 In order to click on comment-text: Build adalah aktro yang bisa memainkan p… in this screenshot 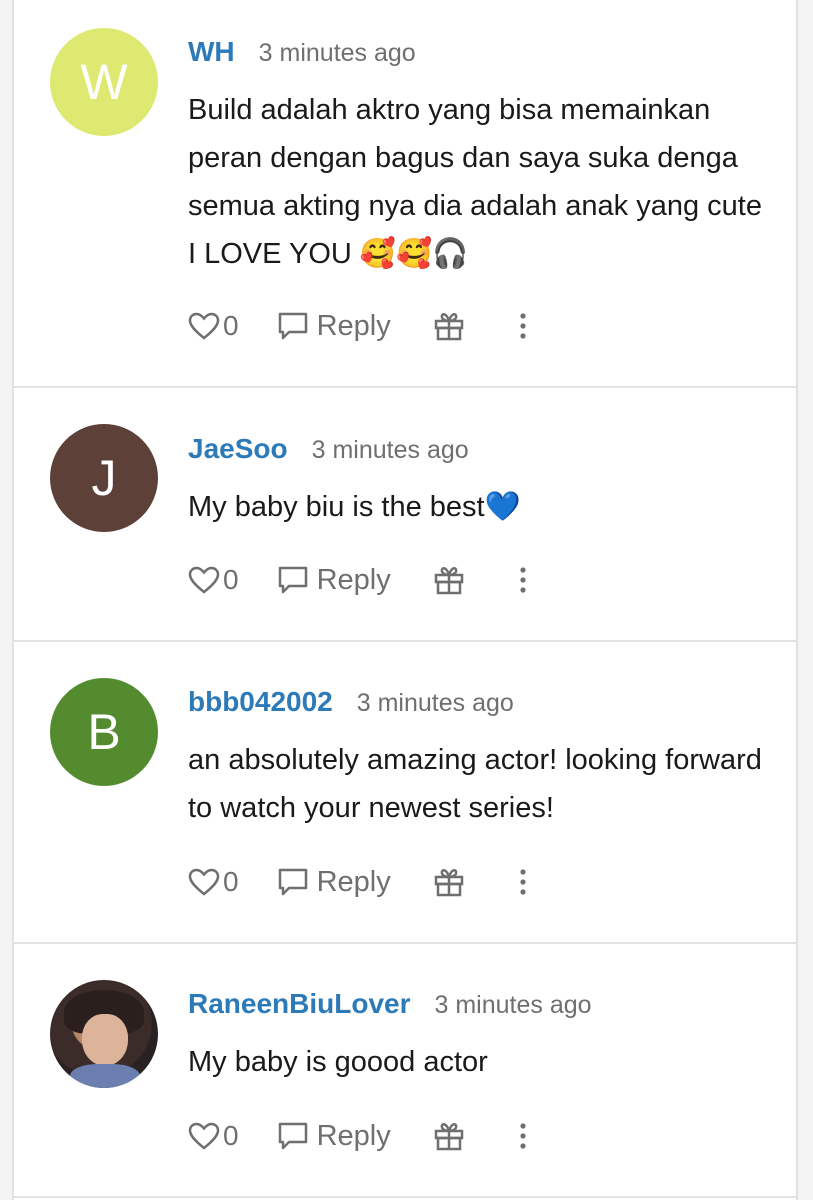, I will do `click(475, 182)`.